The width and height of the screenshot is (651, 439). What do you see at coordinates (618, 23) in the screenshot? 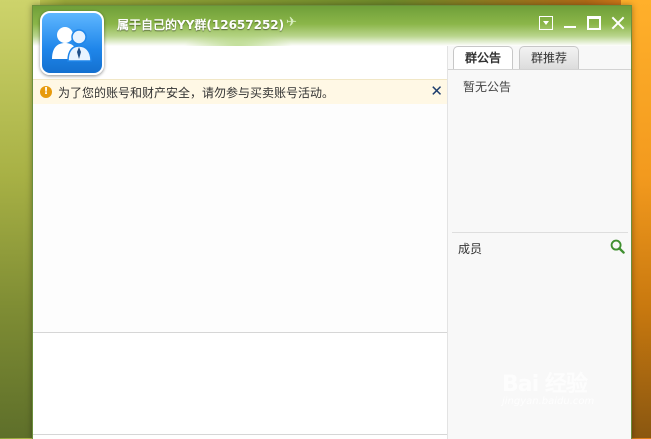
I see `close-icon` at bounding box center [618, 23].